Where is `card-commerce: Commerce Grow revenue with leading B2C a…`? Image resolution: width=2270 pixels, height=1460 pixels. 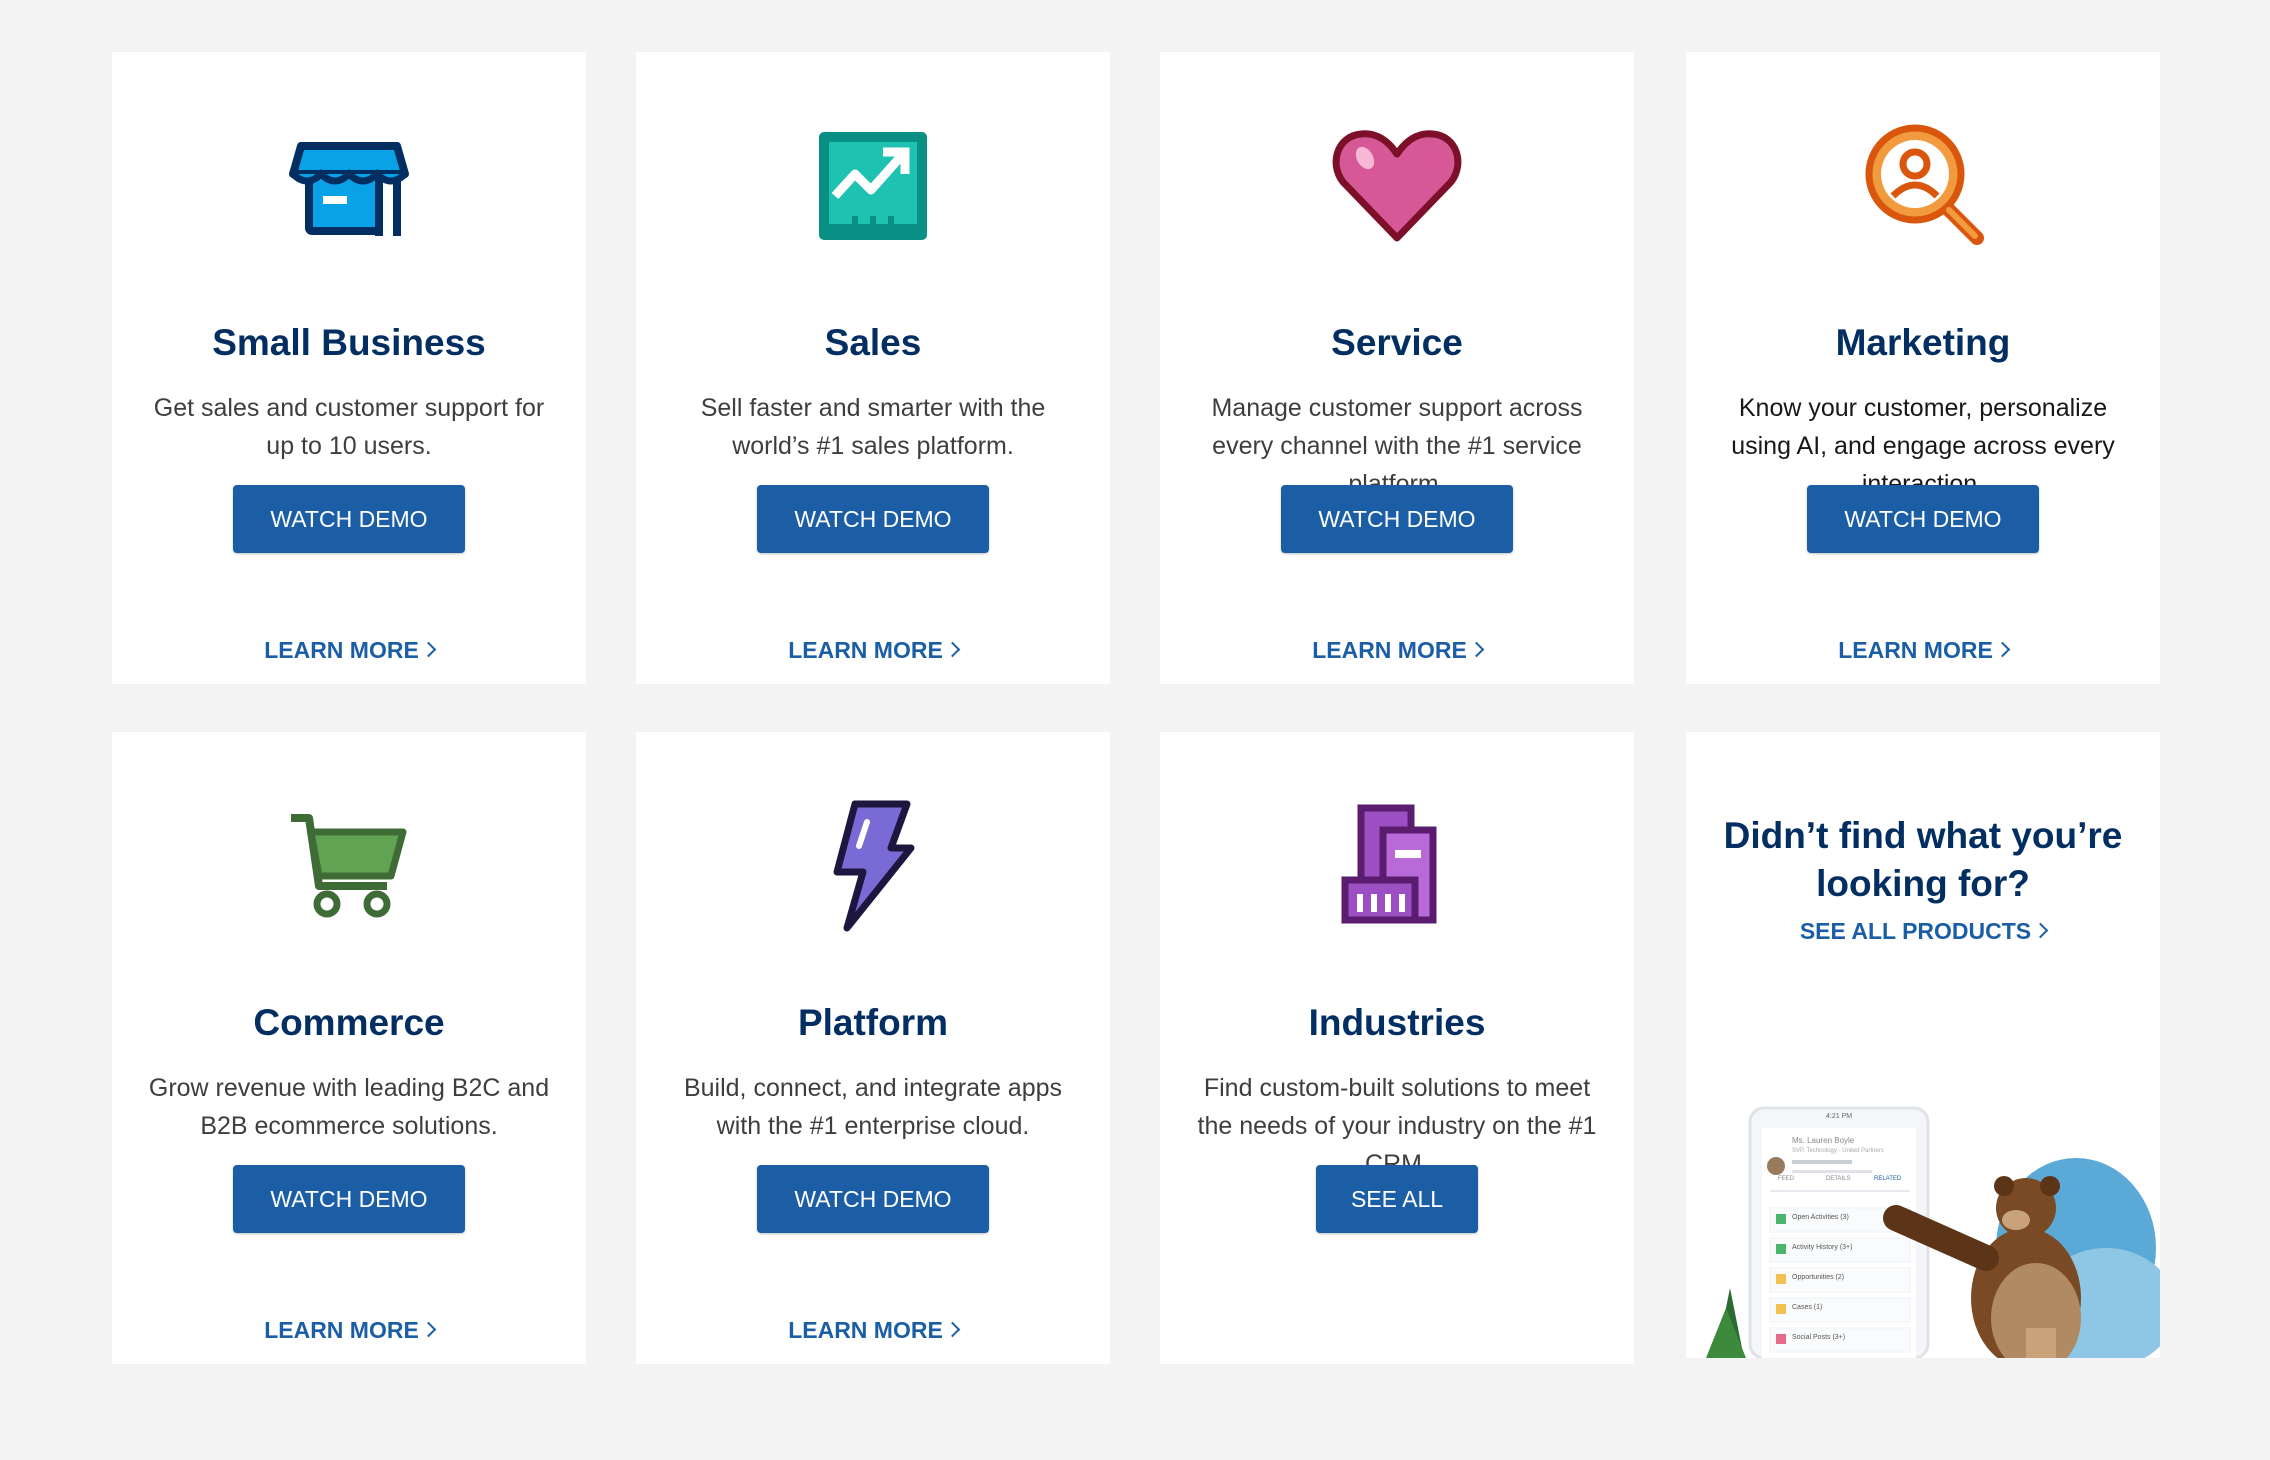
card-commerce: Commerce Grow revenue with leading B2C a… is located at coordinates (349, 1048).